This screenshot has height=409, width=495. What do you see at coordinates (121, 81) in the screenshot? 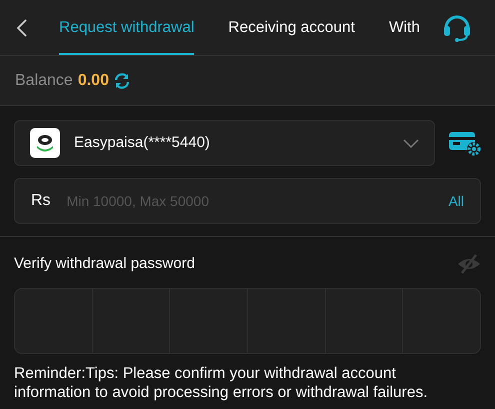
I see `refresh-icon` at bounding box center [121, 81].